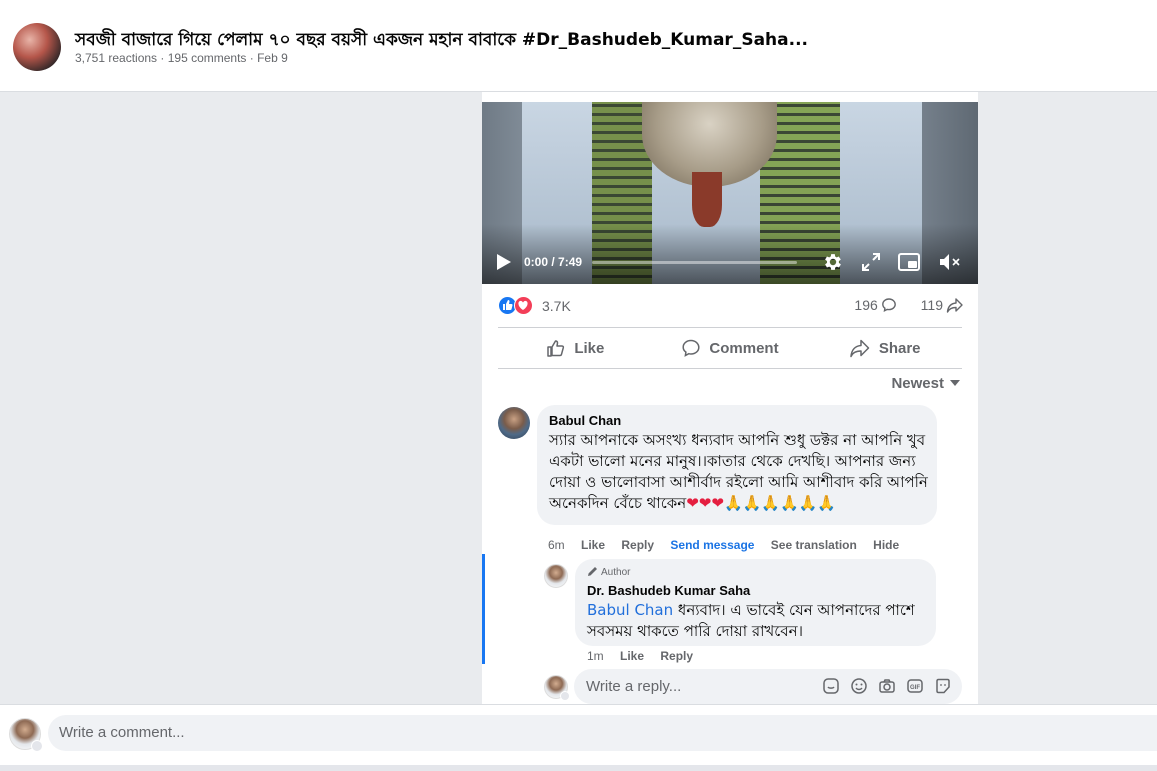 The width and height of the screenshot is (1157, 771). I want to click on comment-button: Comment, so click(730, 348).